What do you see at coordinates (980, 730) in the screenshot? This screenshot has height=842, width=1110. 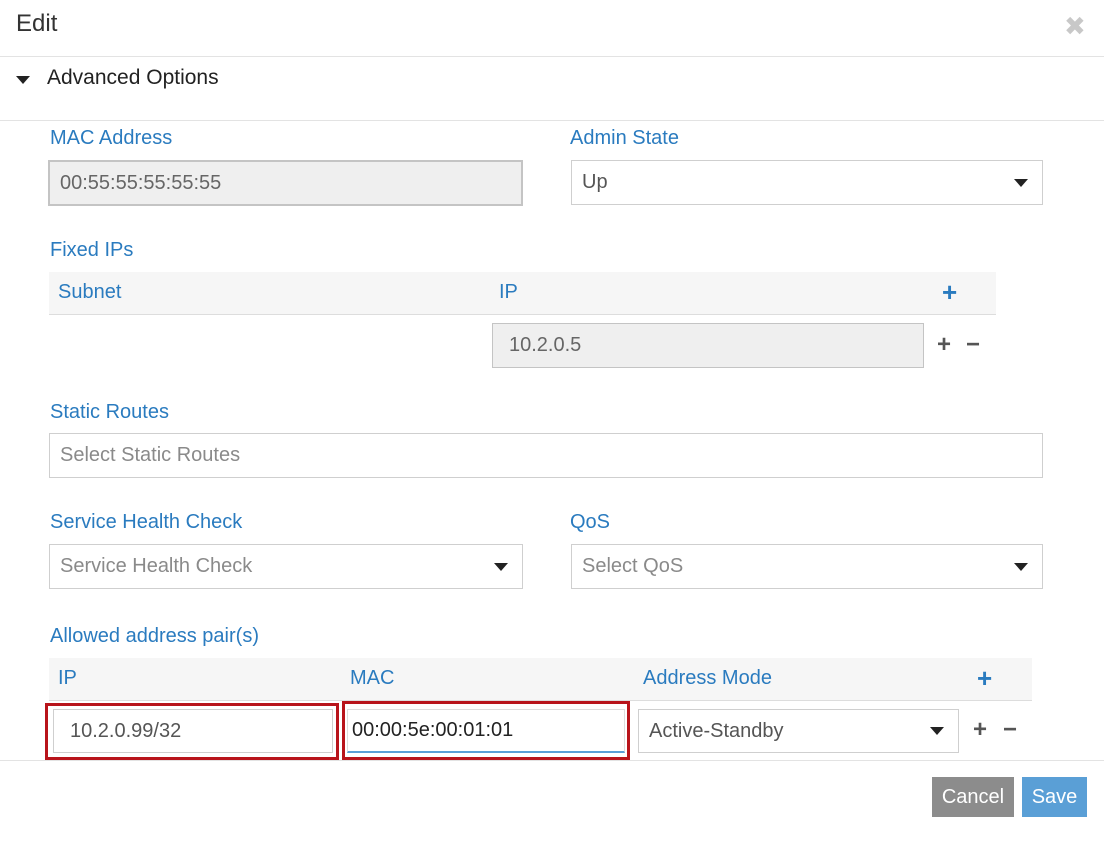 I see `address-pair-row-add-icon: +` at bounding box center [980, 730].